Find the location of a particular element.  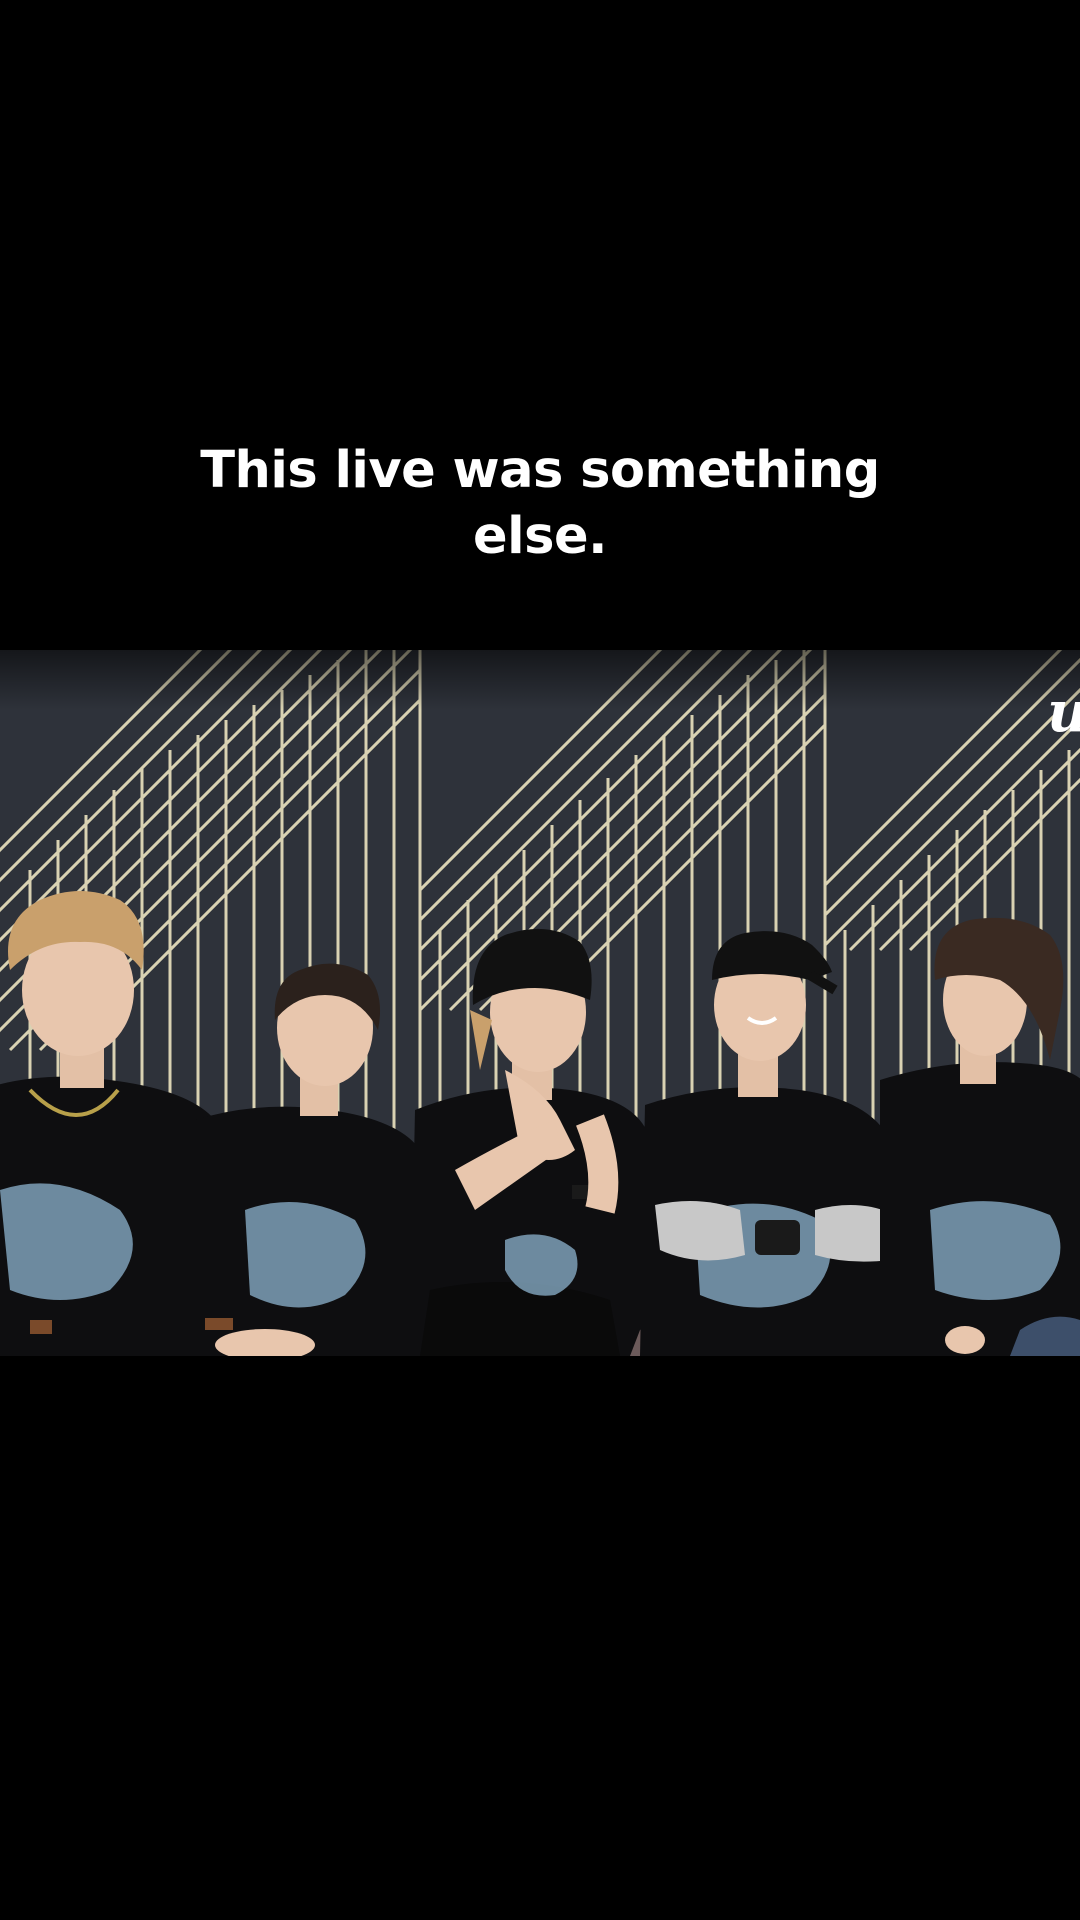

caption-text: This live was something else. is located at coordinates (540, 503).